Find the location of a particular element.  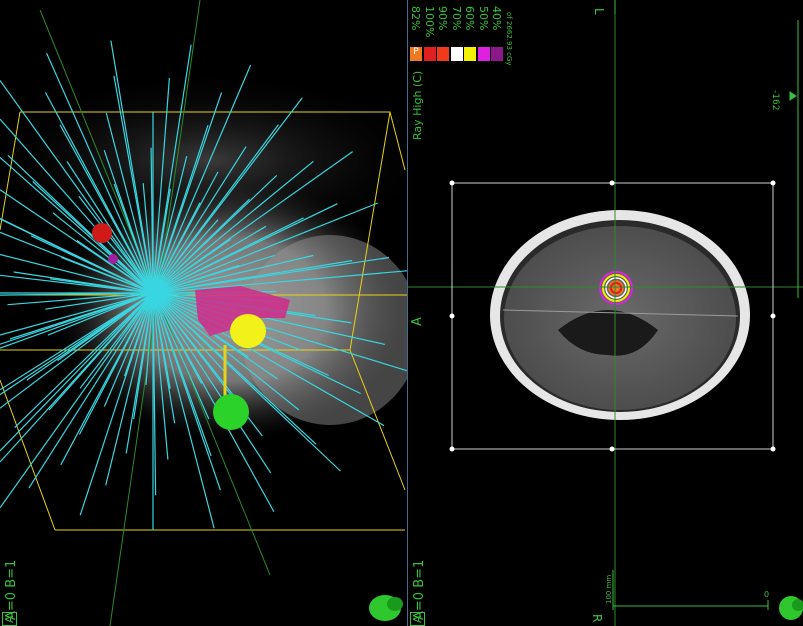

head-3d-icon is located at coordinates (791, 608).